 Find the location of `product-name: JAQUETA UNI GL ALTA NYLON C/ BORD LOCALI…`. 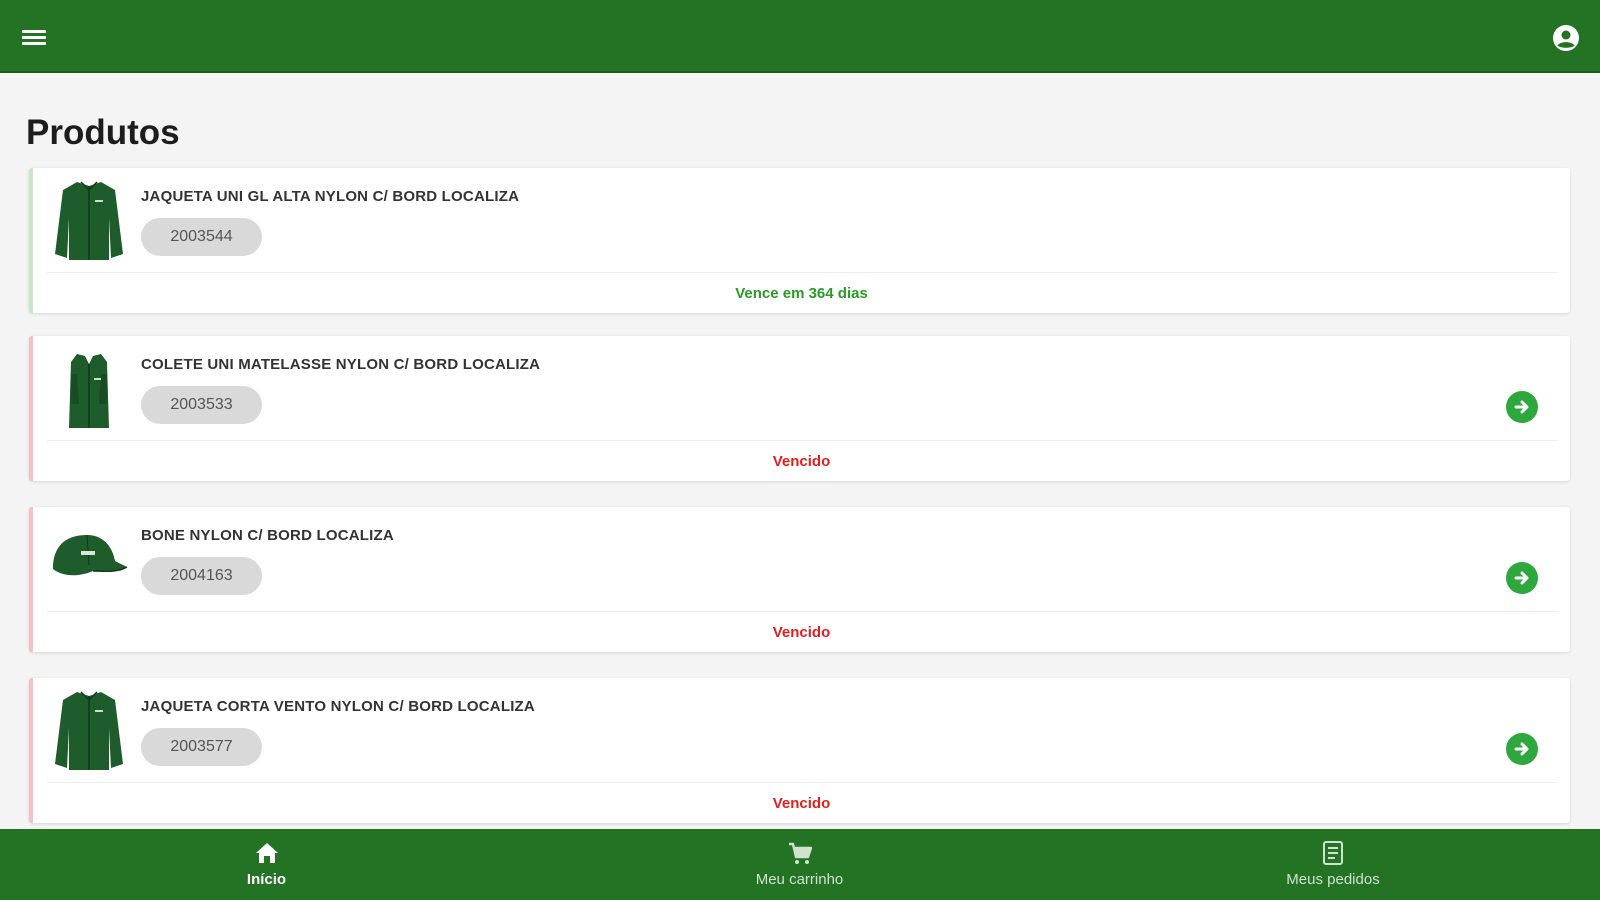

product-name: JAQUETA UNI GL ALTA NYLON C/ BORD LOCALI… is located at coordinates (330, 196).